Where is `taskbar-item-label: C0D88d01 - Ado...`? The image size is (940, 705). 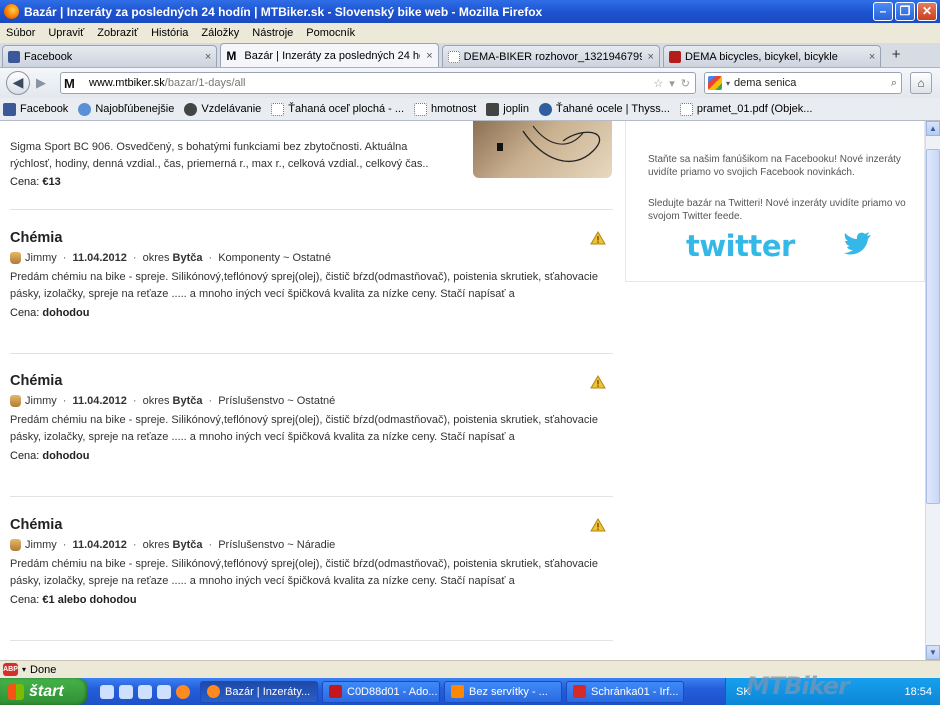
taskbar-item-label: C0D88d01 - Ado... is located at coordinates (392, 691).